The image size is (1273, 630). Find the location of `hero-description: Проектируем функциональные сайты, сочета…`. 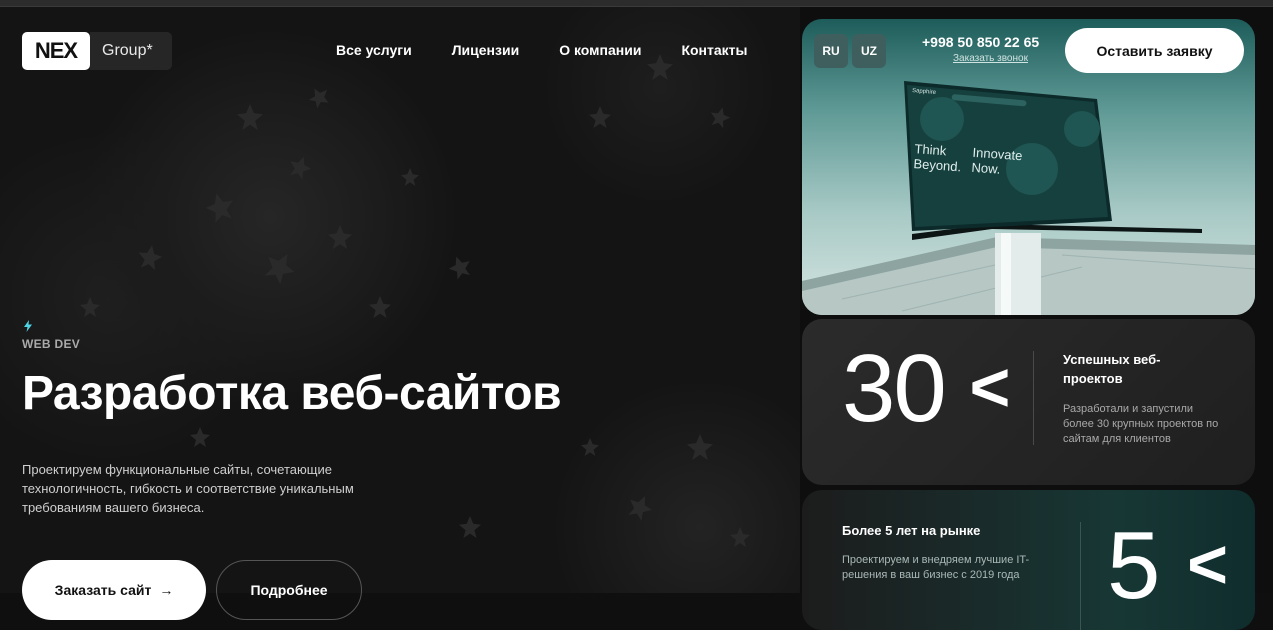

hero-description: Проектируем функциональные сайты, сочета… is located at coordinates (188, 488).